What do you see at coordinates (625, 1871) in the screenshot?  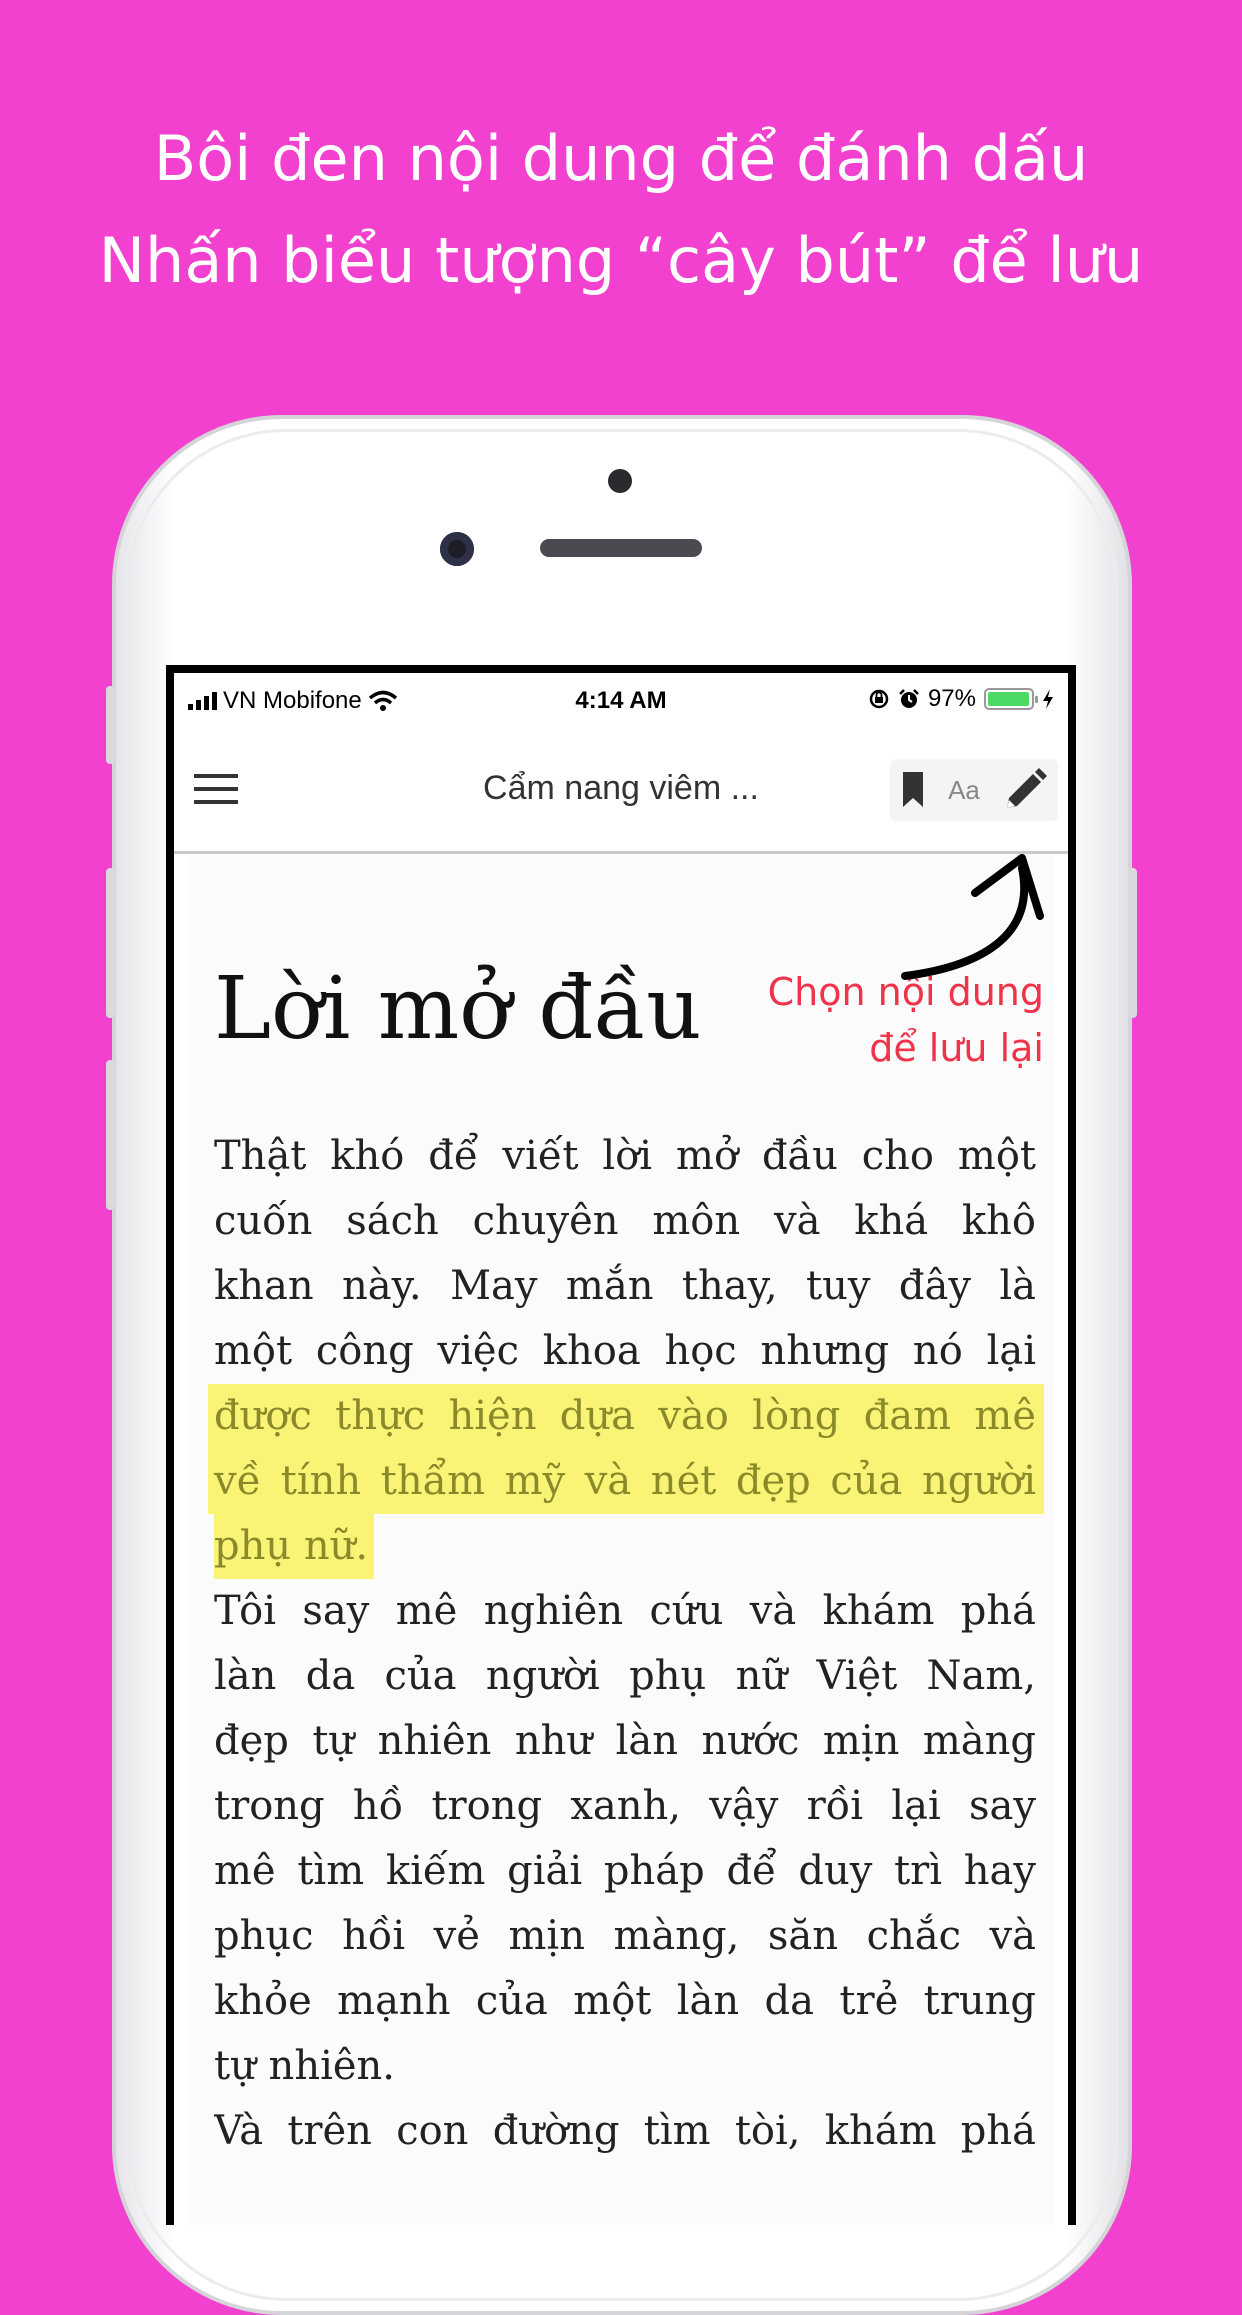 I see `text-line: mê tìm kiếm giải pháp để duy trì hay` at bounding box center [625, 1871].